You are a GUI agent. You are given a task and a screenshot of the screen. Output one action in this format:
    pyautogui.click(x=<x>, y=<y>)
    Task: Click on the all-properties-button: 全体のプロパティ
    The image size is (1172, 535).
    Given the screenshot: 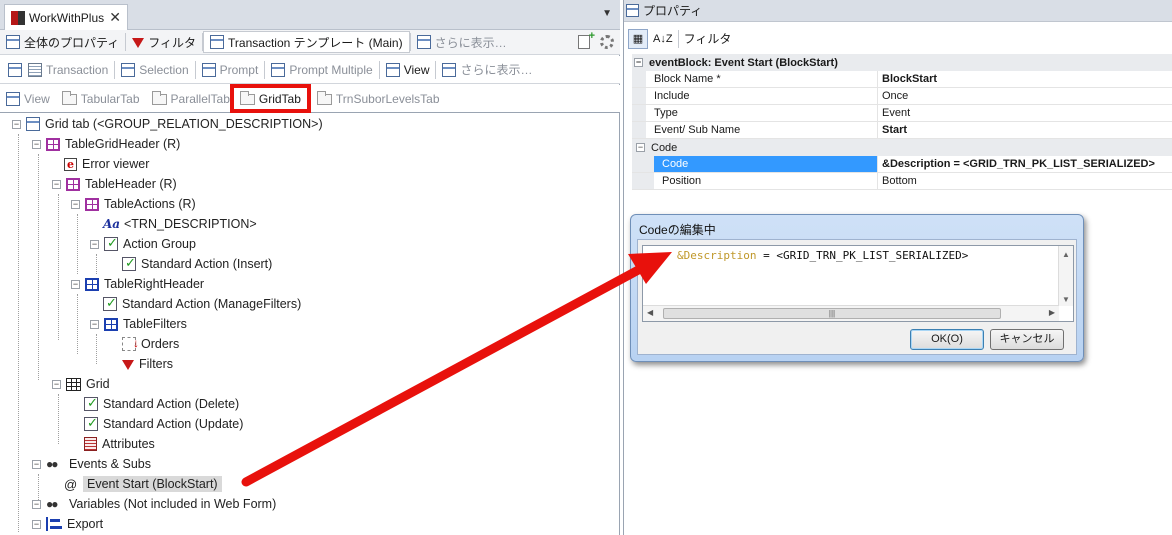 What is the action you would take?
    pyautogui.click(x=62, y=42)
    